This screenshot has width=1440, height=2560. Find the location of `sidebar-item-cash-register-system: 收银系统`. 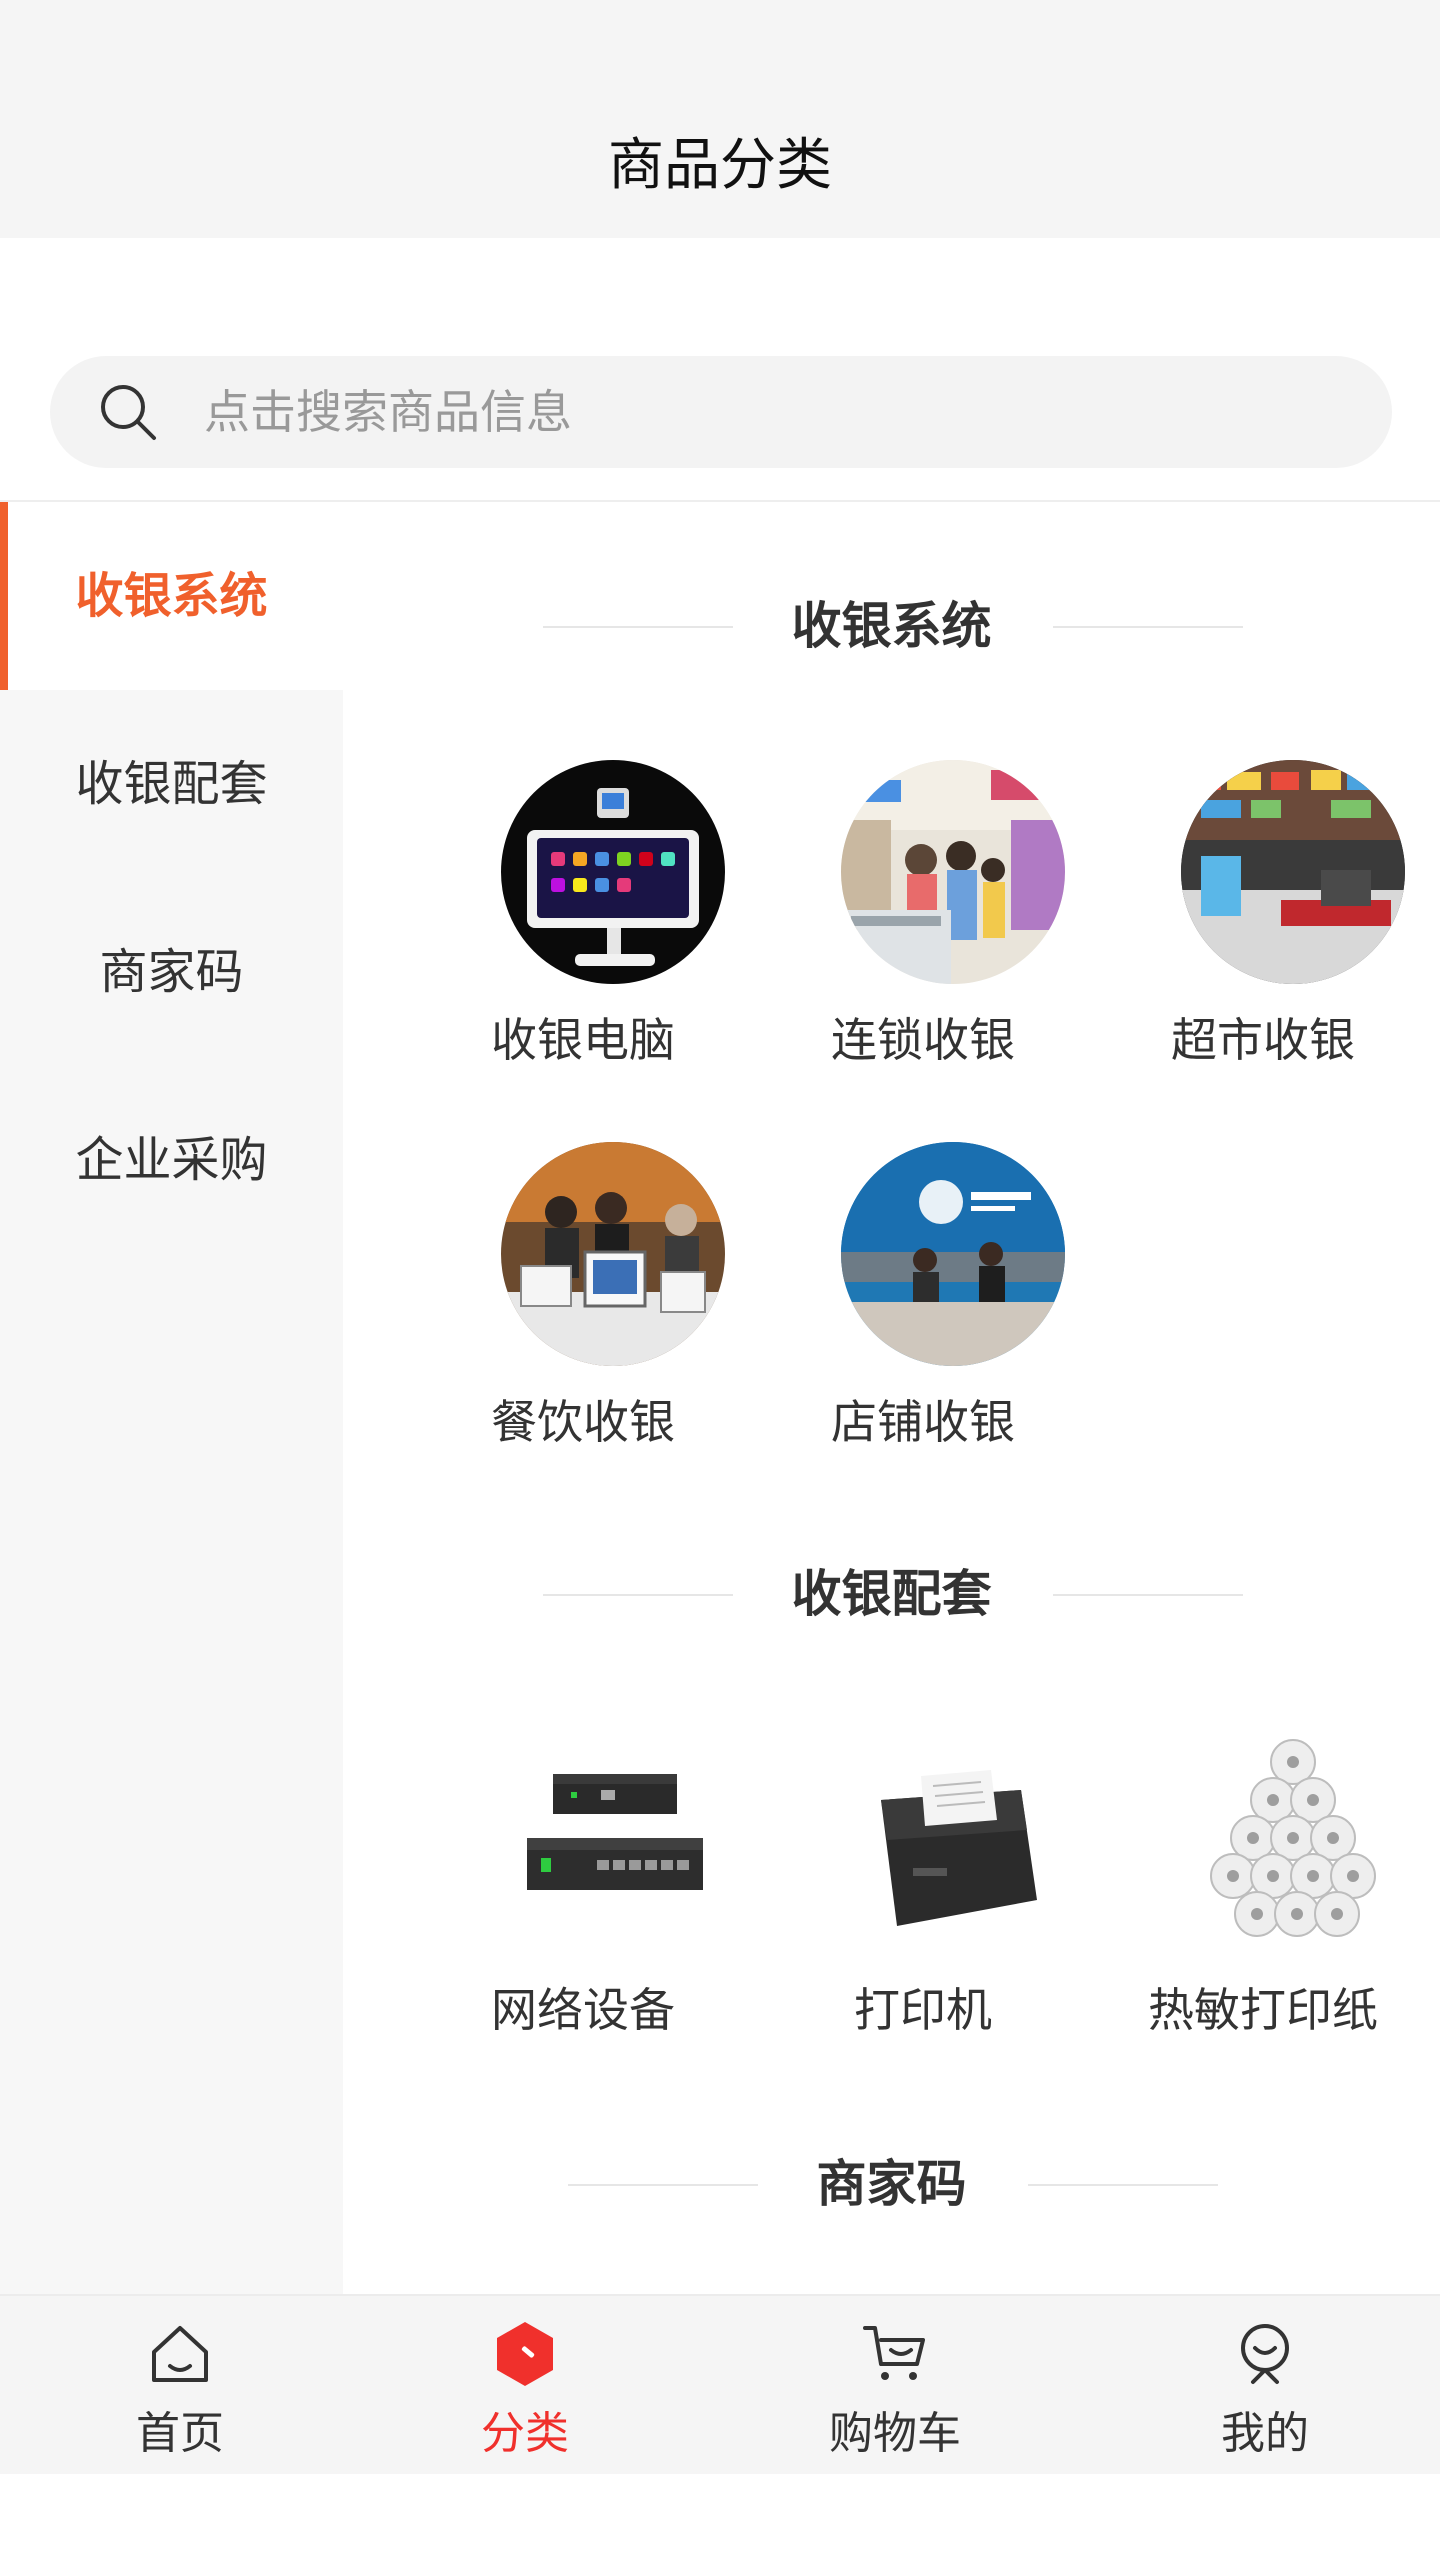

sidebar-item-cash-register-system: 收银系统 is located at coordinates (171, 596).